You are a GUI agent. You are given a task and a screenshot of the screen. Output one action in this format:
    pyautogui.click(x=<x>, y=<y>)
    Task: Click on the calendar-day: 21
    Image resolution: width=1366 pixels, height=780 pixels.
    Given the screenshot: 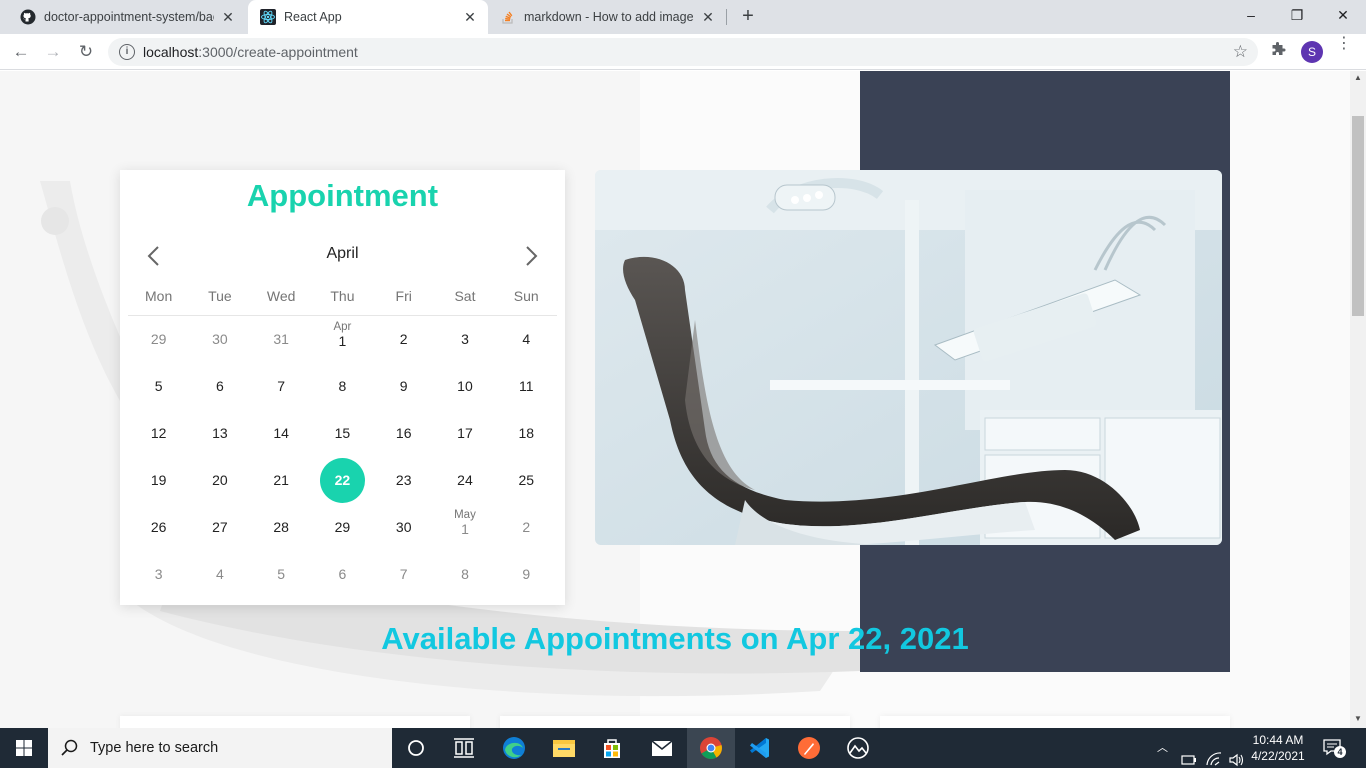 What is the action you would take?
    pyautogui.click(x=281, y=480)
    